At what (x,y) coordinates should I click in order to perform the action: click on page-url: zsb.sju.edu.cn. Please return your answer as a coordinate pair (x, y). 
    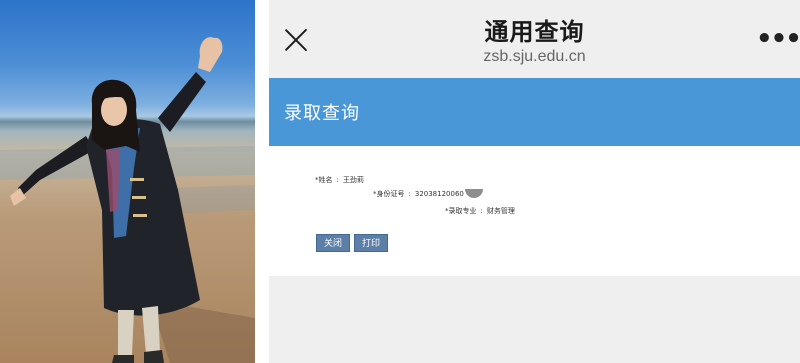
    Looking at the image, I should click on (534, 56).